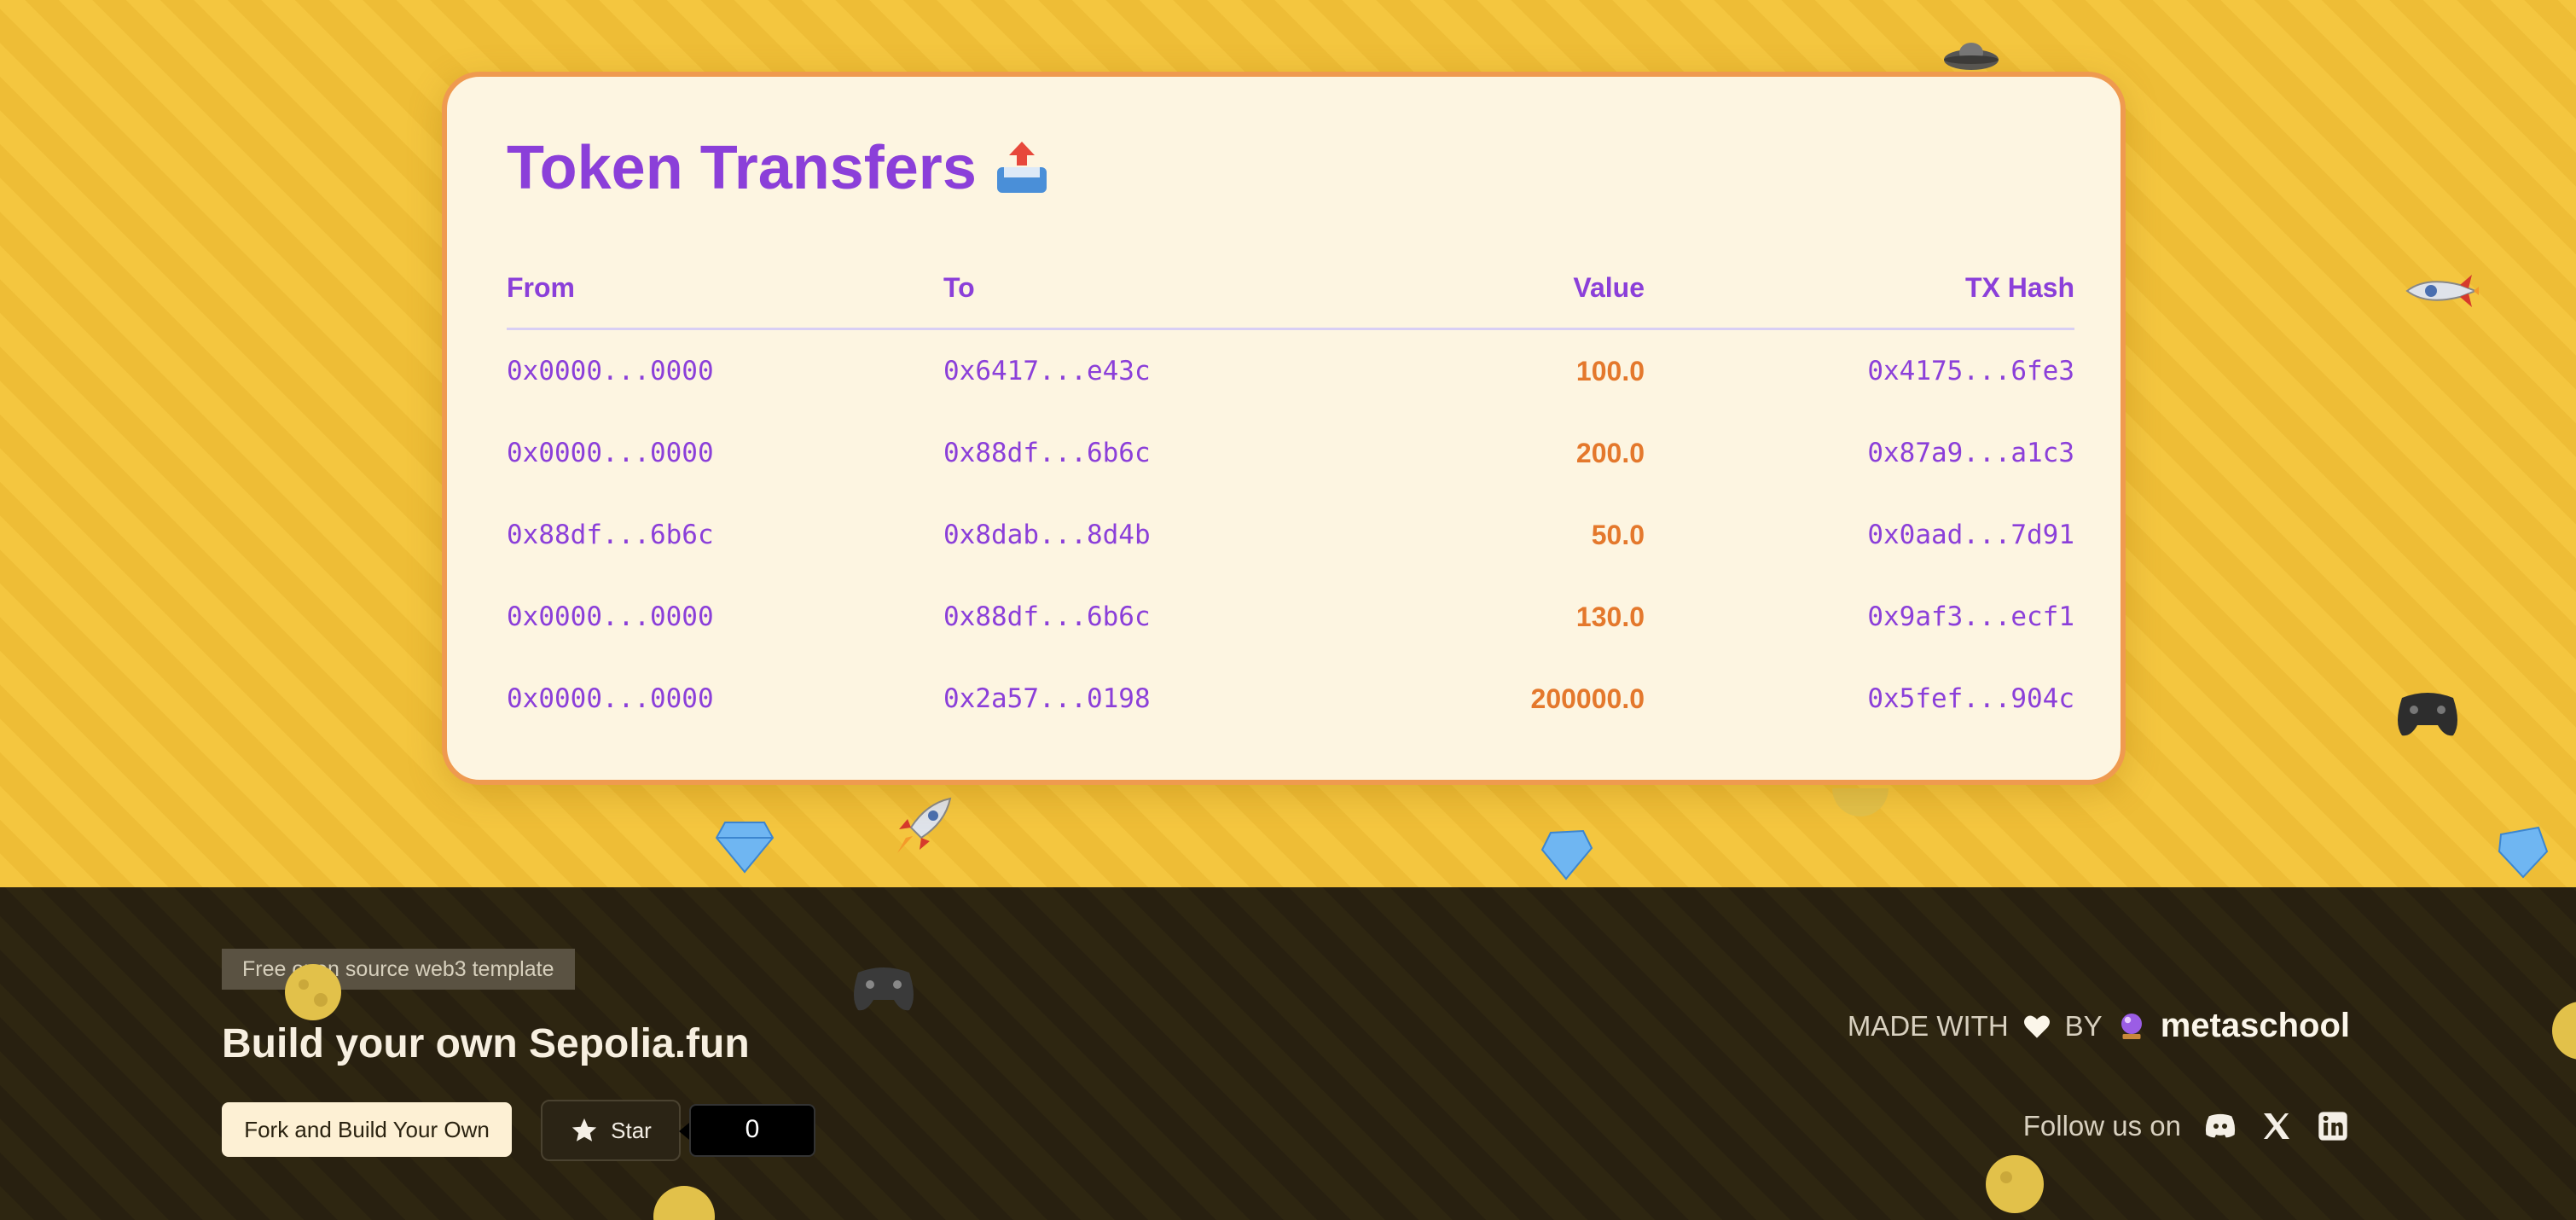 Image resolution: width=2576 pixels, height=1220 pixels. I want to click on ufo-icon, so click(1971, 57).